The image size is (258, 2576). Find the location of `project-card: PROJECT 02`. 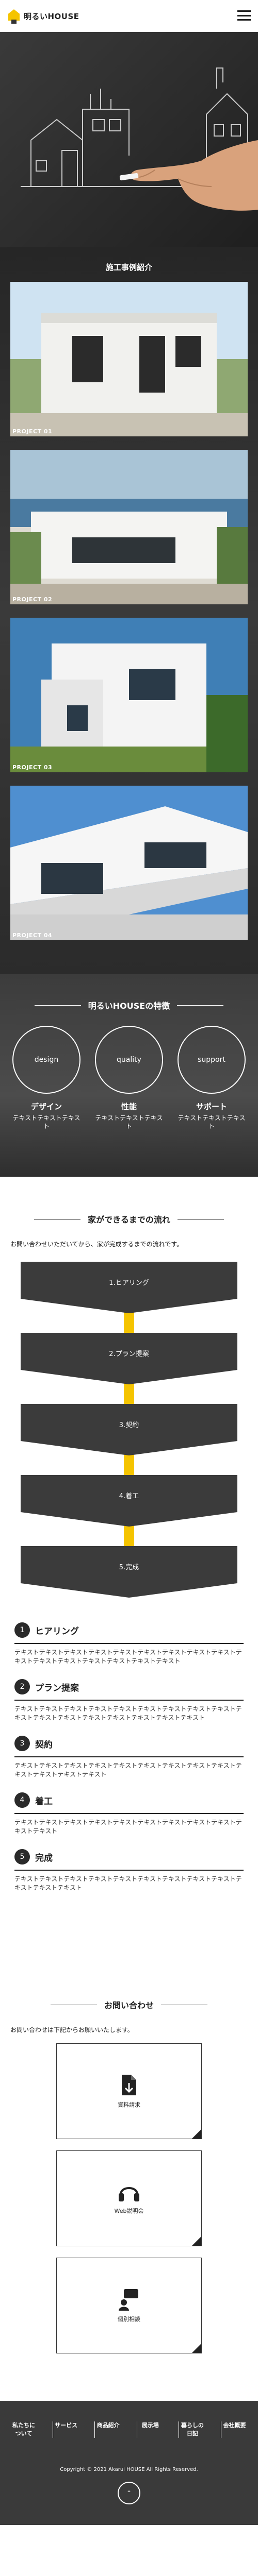

project-card: PROJECT 02 is located at coordinates (129, 527).